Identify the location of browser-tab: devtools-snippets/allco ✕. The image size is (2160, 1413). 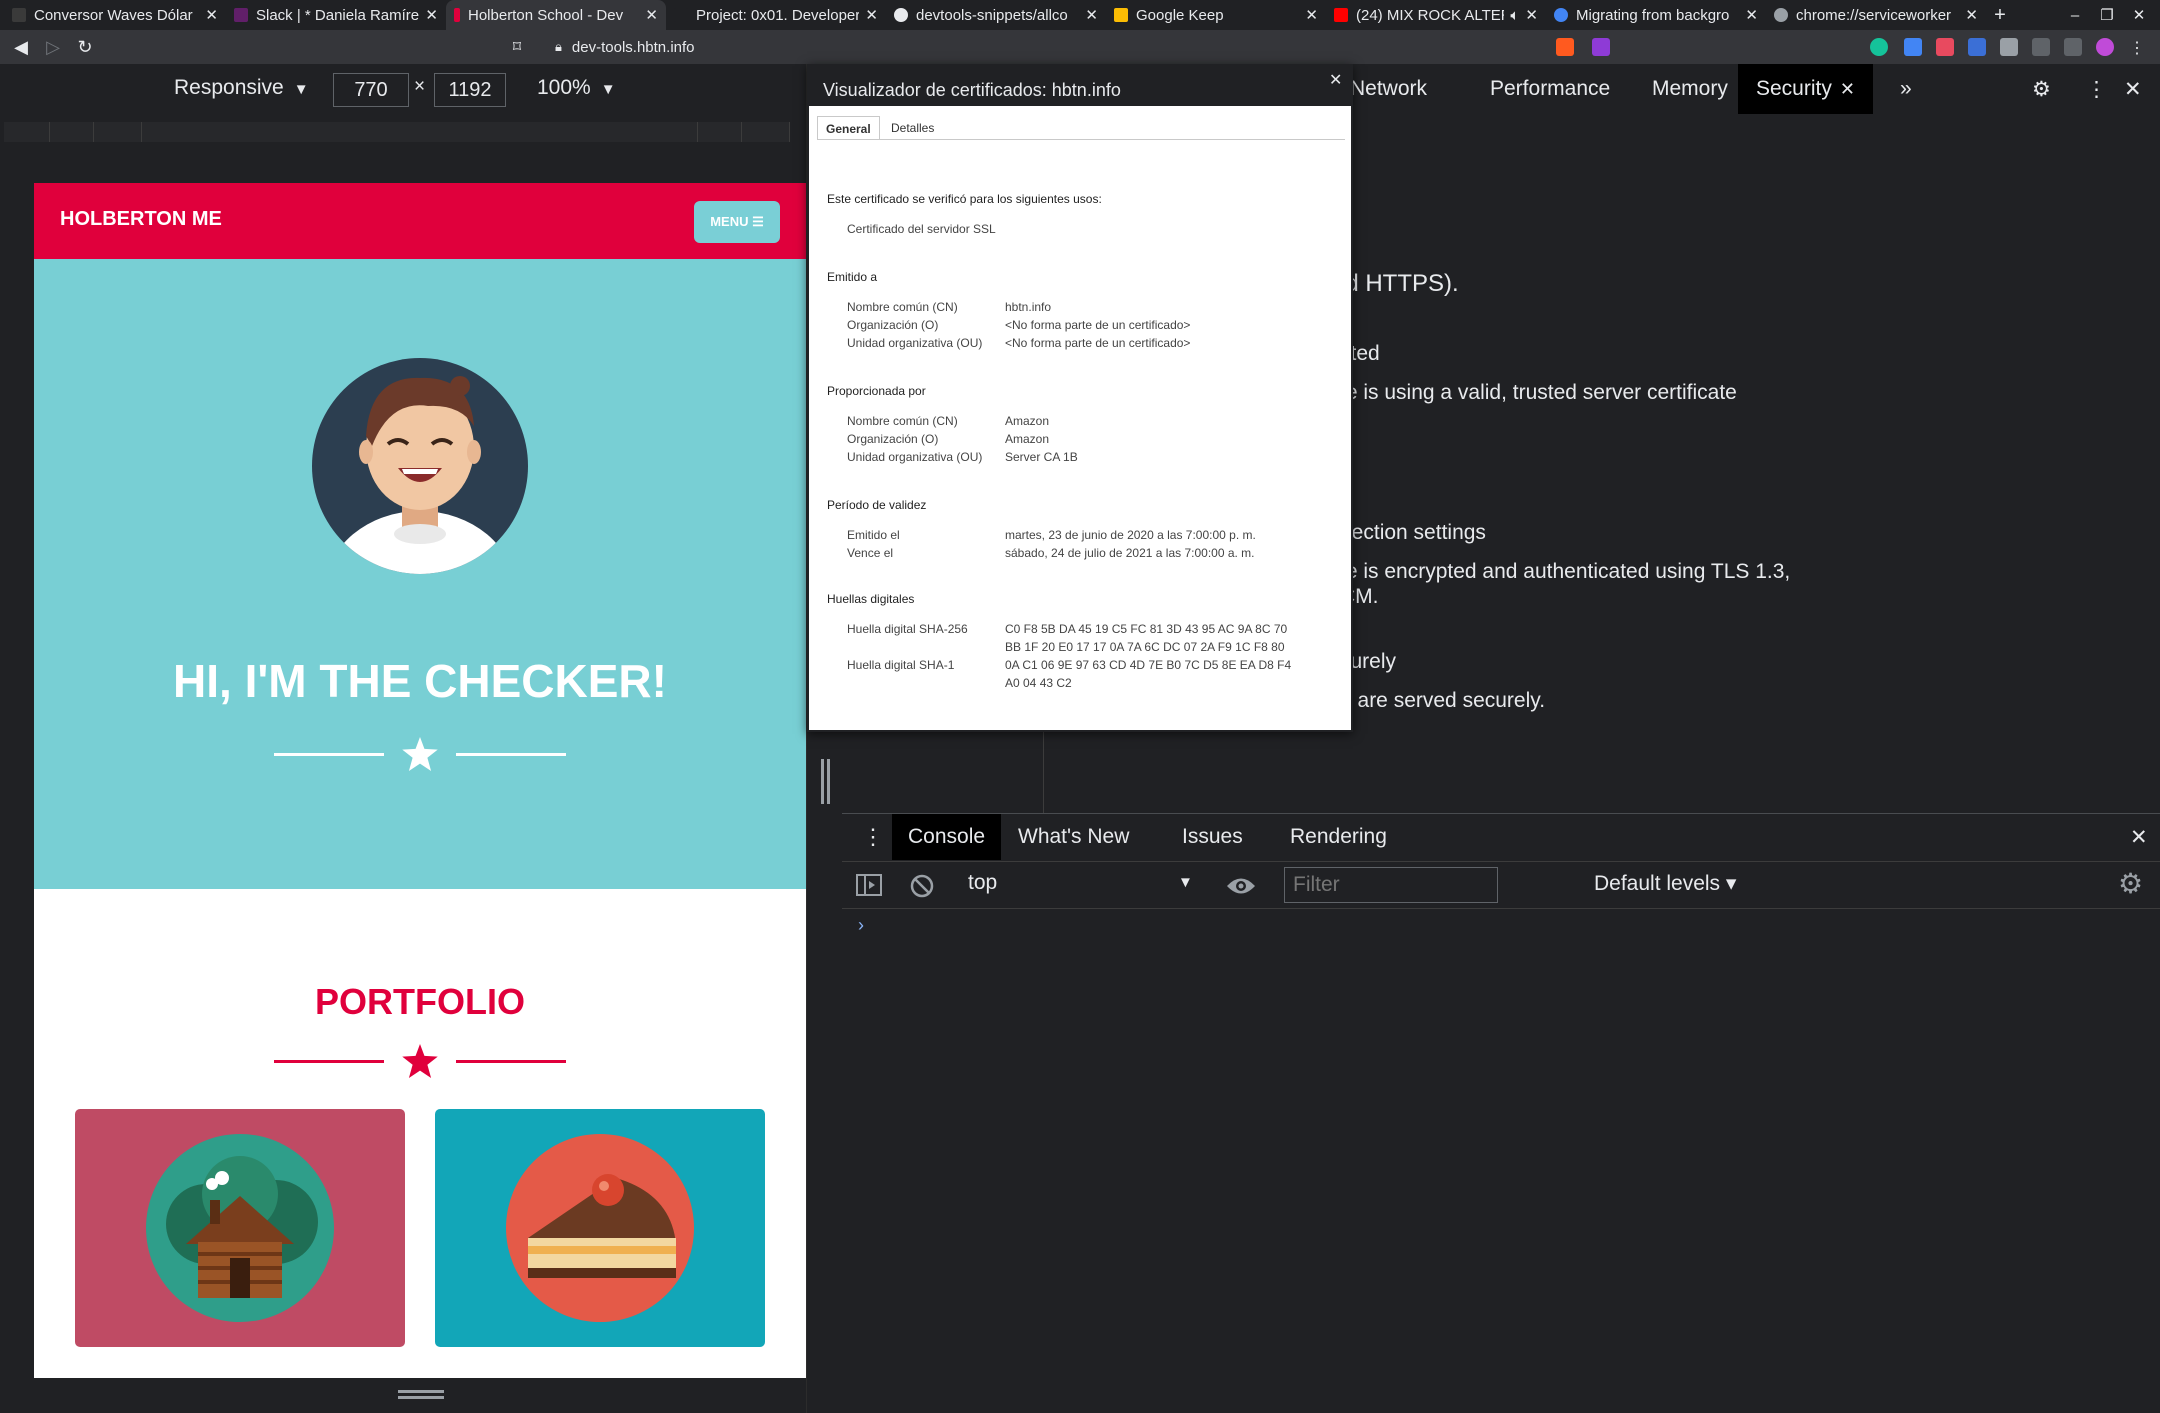
(996, 15).